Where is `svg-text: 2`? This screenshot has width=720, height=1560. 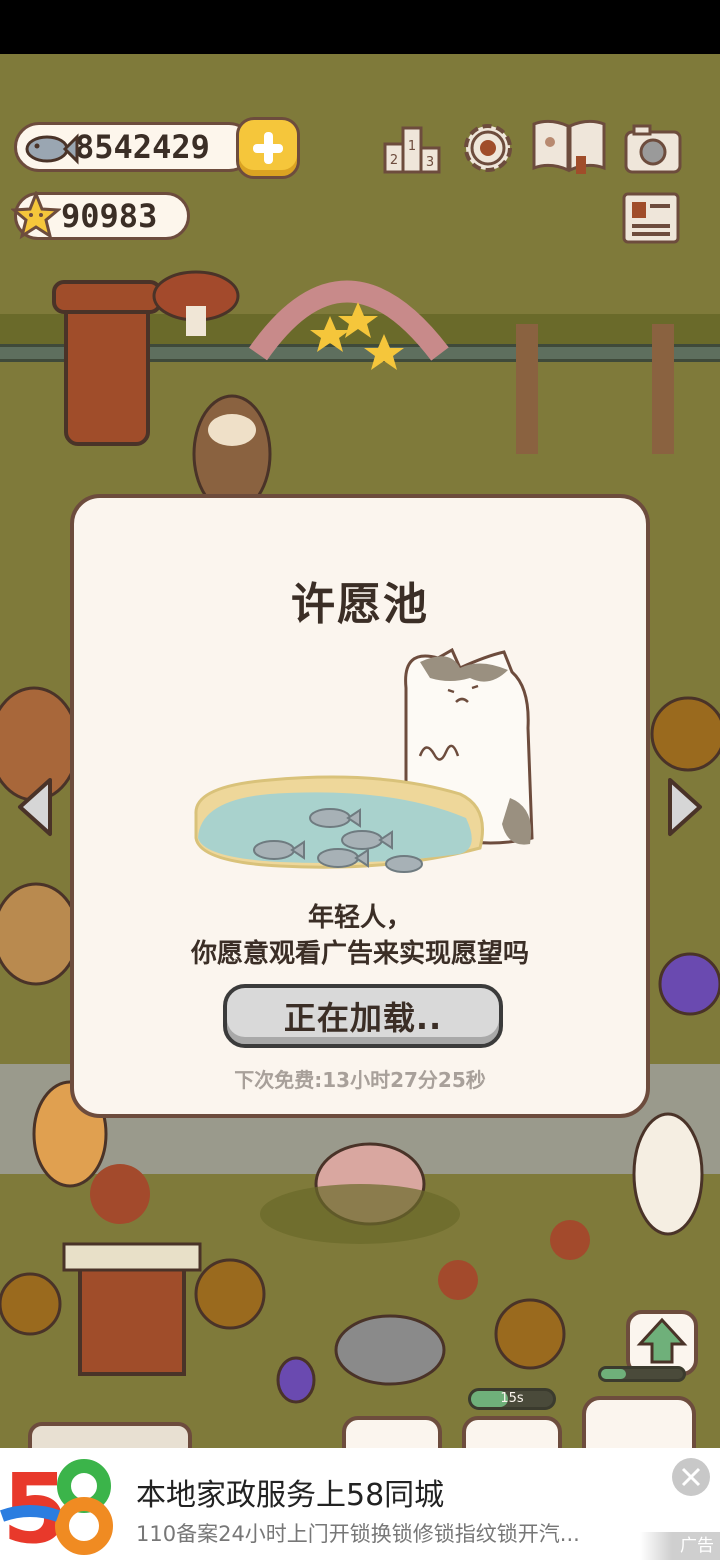 svg-text: 2 is located at coordinates (394, 160).